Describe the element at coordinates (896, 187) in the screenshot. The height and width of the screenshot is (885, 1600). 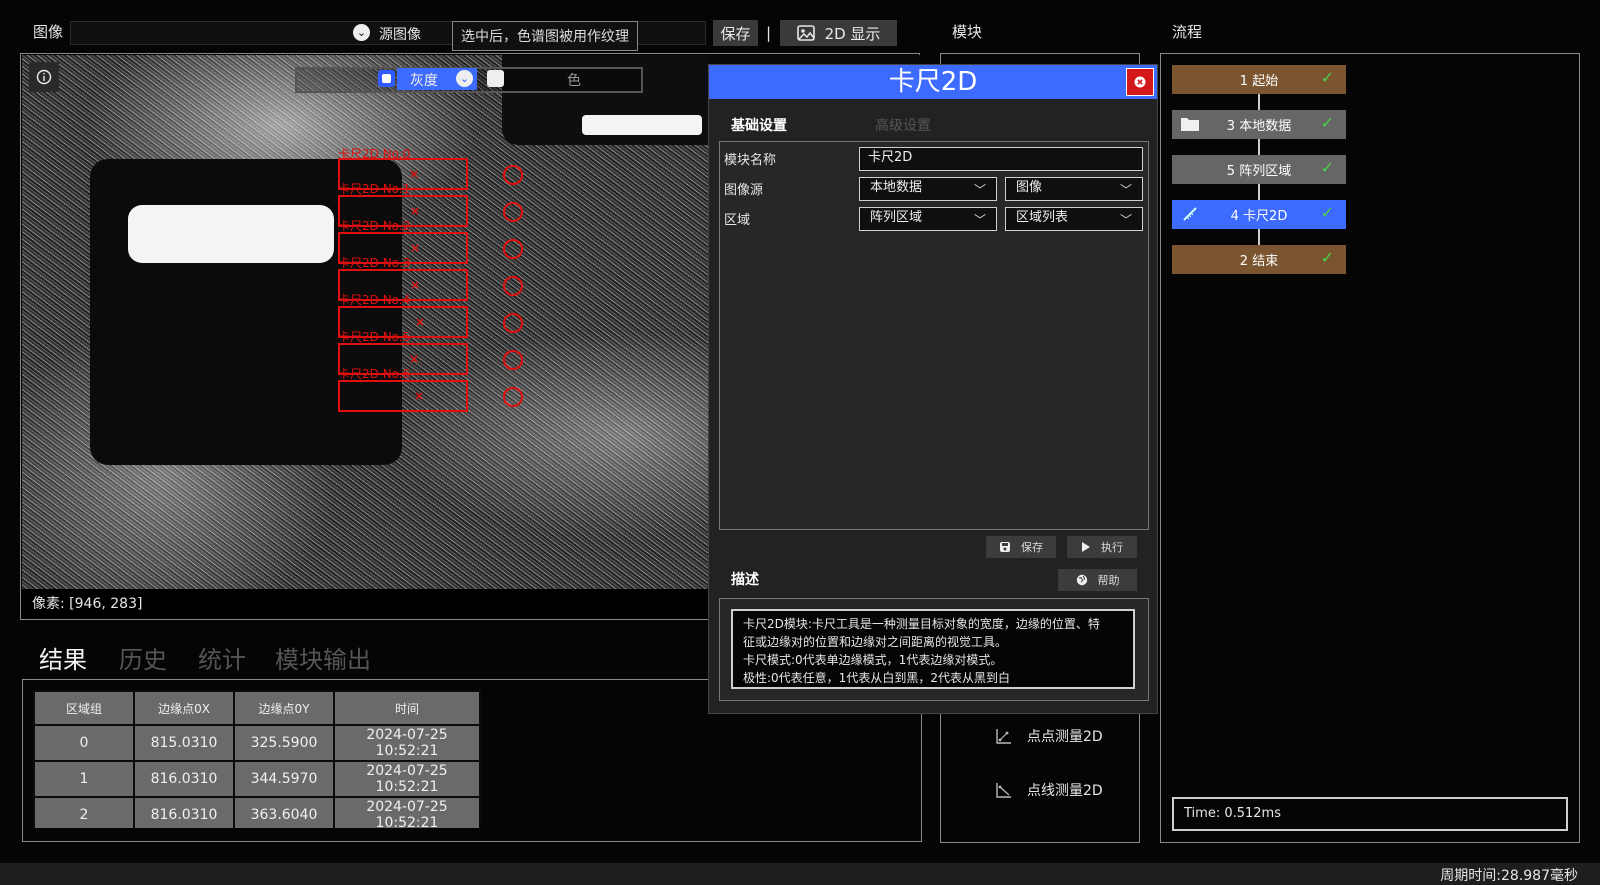
I see `image-source-value: 本地数据` at that location.